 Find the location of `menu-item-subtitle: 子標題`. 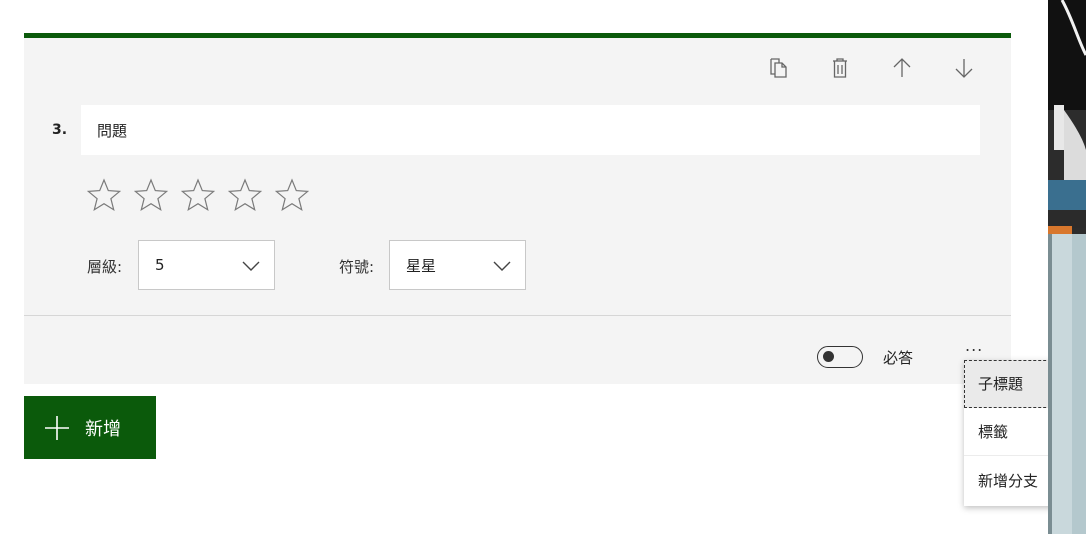

menu-item-subtitle: 子標題 is located at coordinates (1012, 384).